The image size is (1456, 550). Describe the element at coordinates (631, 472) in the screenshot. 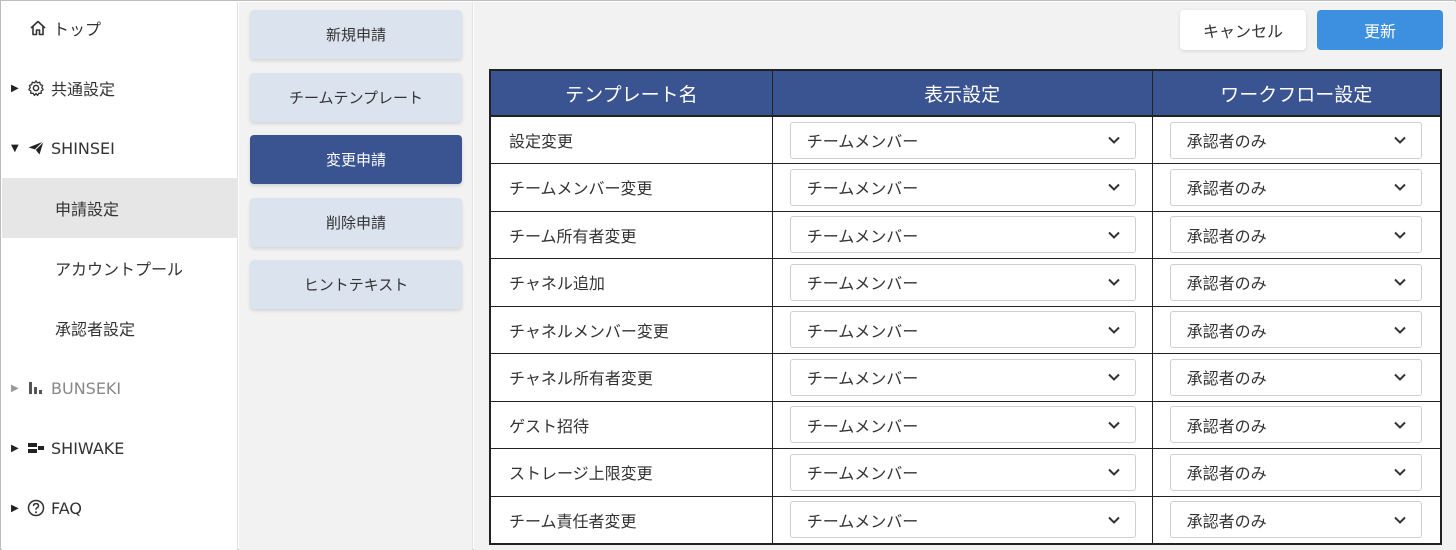

I see `template-name-cell: ストレージ上限変更` at that location.